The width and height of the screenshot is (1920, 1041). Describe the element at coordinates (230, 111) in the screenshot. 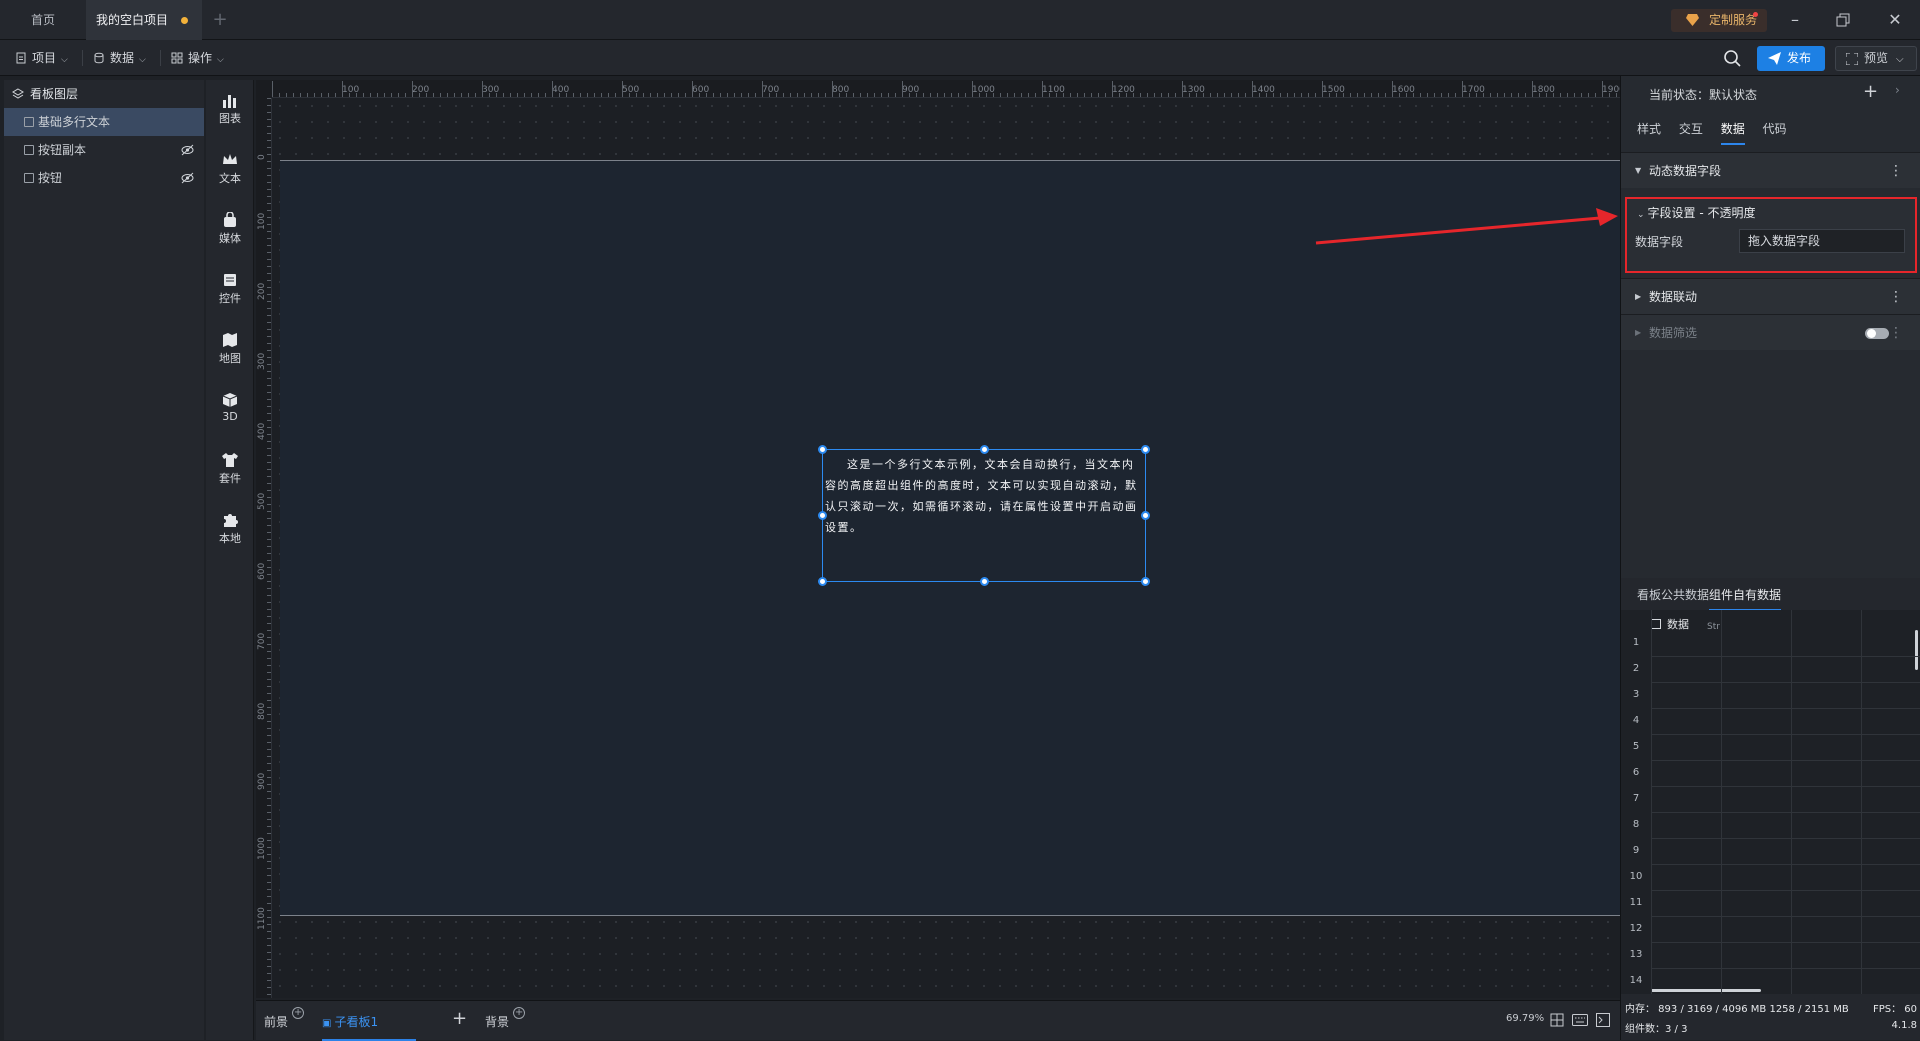

I see `component-chart: 图表` at that location.